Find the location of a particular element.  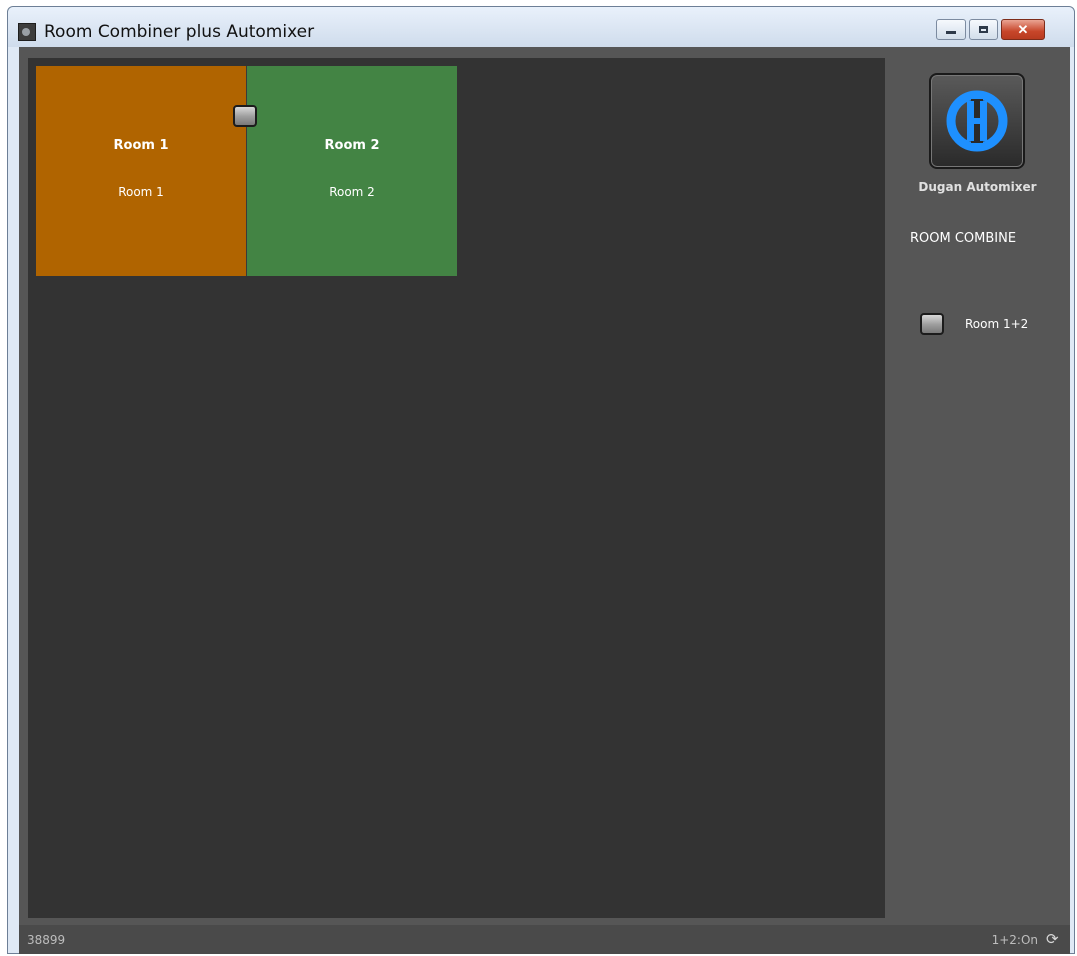

maximize-icon is located at coordinates (983, 29).